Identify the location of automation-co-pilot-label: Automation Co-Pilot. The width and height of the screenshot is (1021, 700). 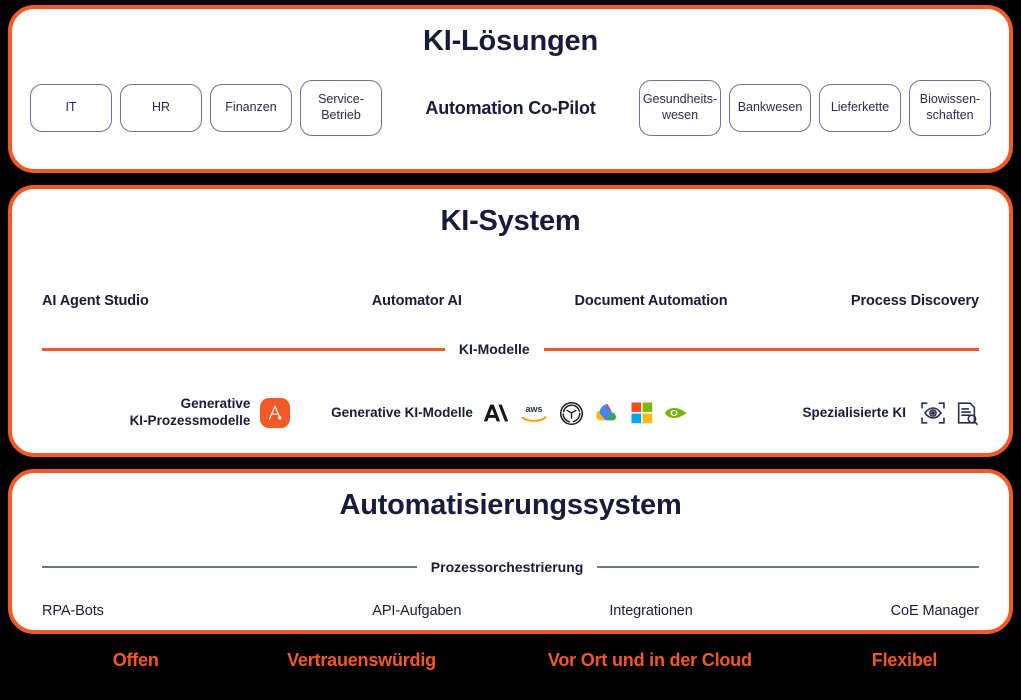
(510, 107).